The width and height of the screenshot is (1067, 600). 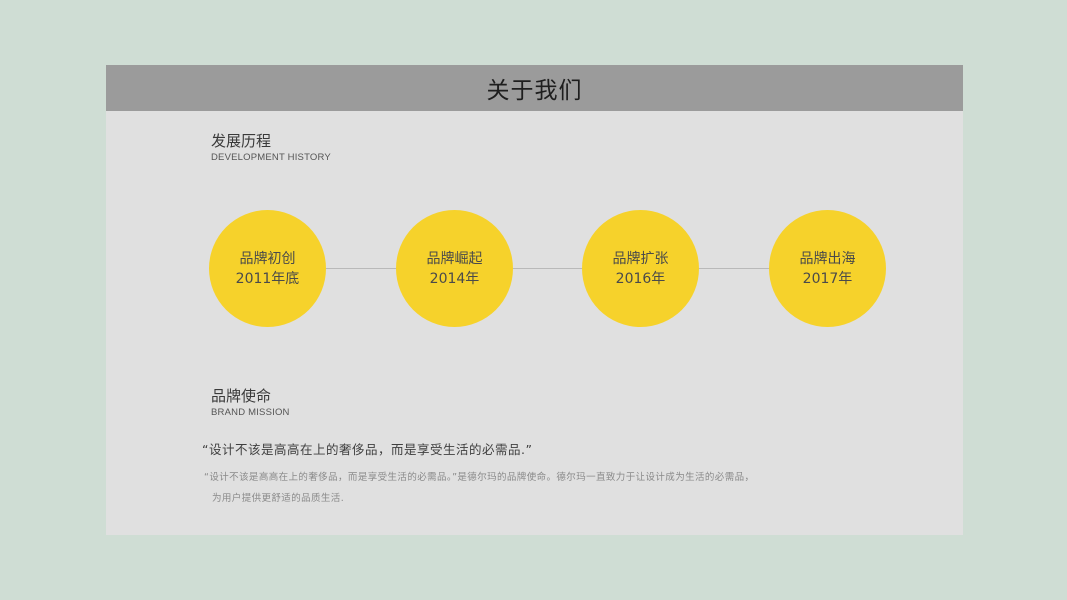 What do you see at coordinates (546, 268) in the screenshot?
I see `timeline-connector-line` at bounding box center [546, 268].